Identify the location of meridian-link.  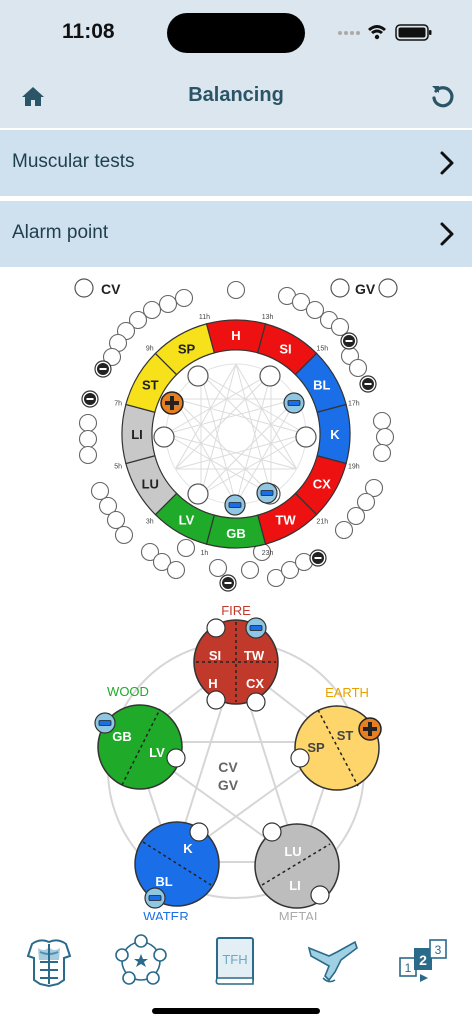
(218, 464).